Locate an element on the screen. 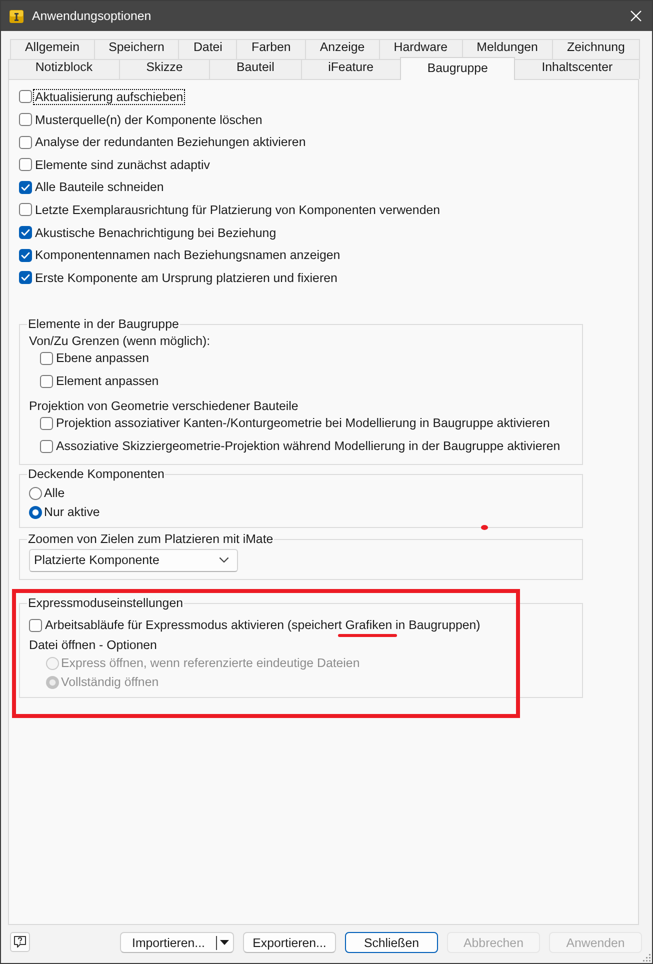  checkbox-label: Projektion assoziativer Kanten-/Konturgeometrie bei Modellierung in Baugruppe aktivieren is located at coordinates (303, 423).